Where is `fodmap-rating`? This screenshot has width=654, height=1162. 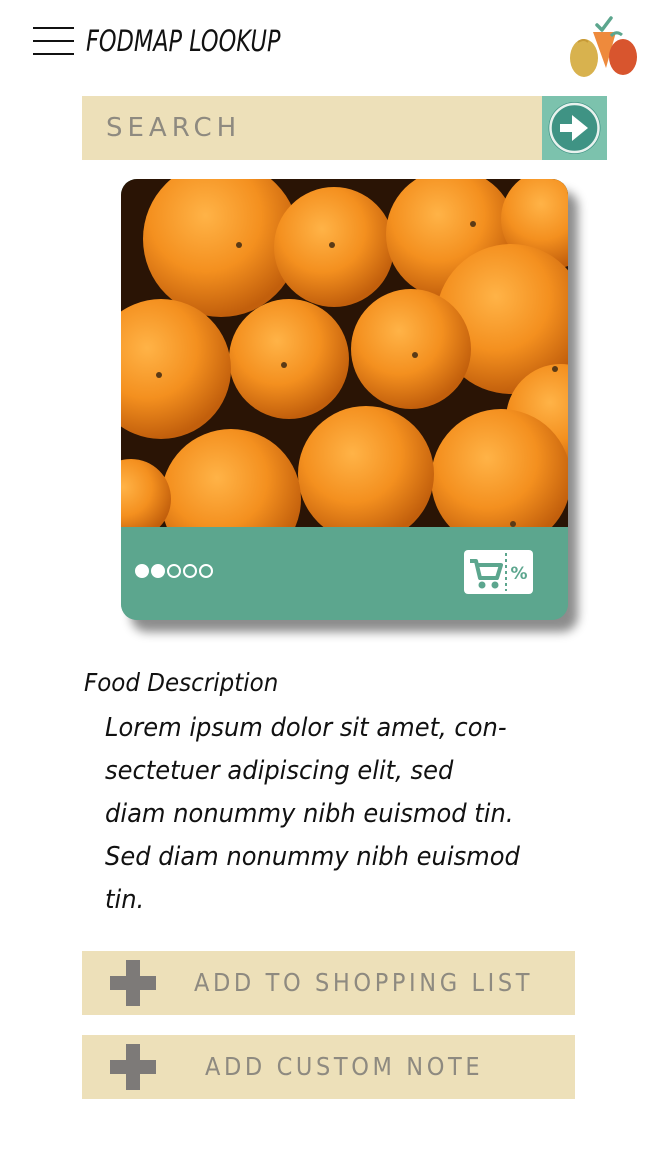 fodmap-rating is located at coordinates (174, 571).